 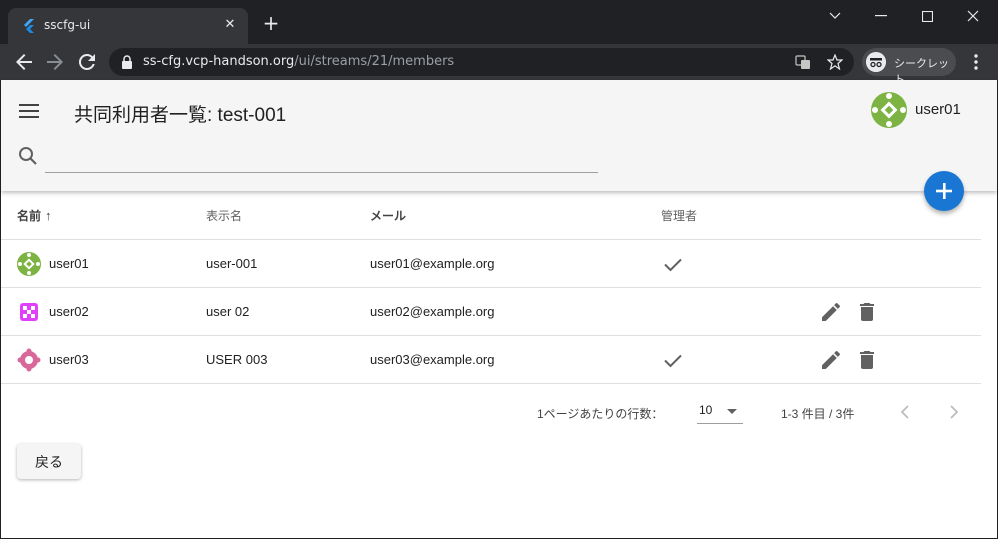 I want to click on member-display-name: user-001, so click(x=232, y=263).